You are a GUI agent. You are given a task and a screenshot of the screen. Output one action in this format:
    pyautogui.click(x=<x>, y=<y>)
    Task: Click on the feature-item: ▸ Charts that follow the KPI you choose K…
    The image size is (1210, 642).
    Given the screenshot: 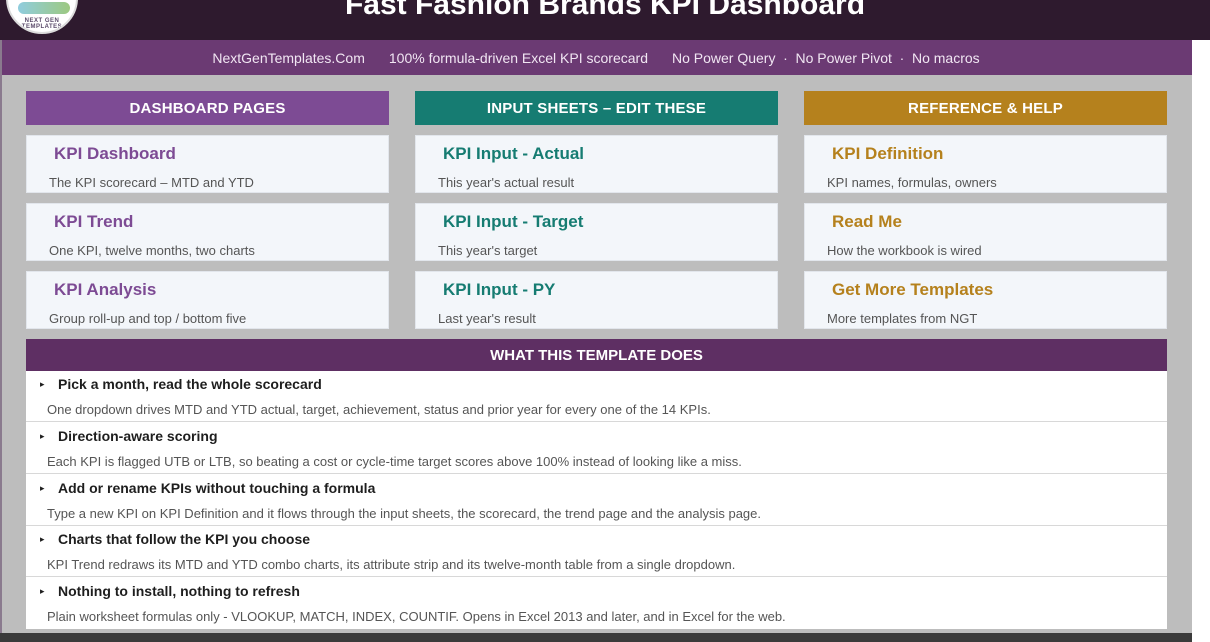 What is the action you would take?
    pyautogui.click(x=596, y=551)
    